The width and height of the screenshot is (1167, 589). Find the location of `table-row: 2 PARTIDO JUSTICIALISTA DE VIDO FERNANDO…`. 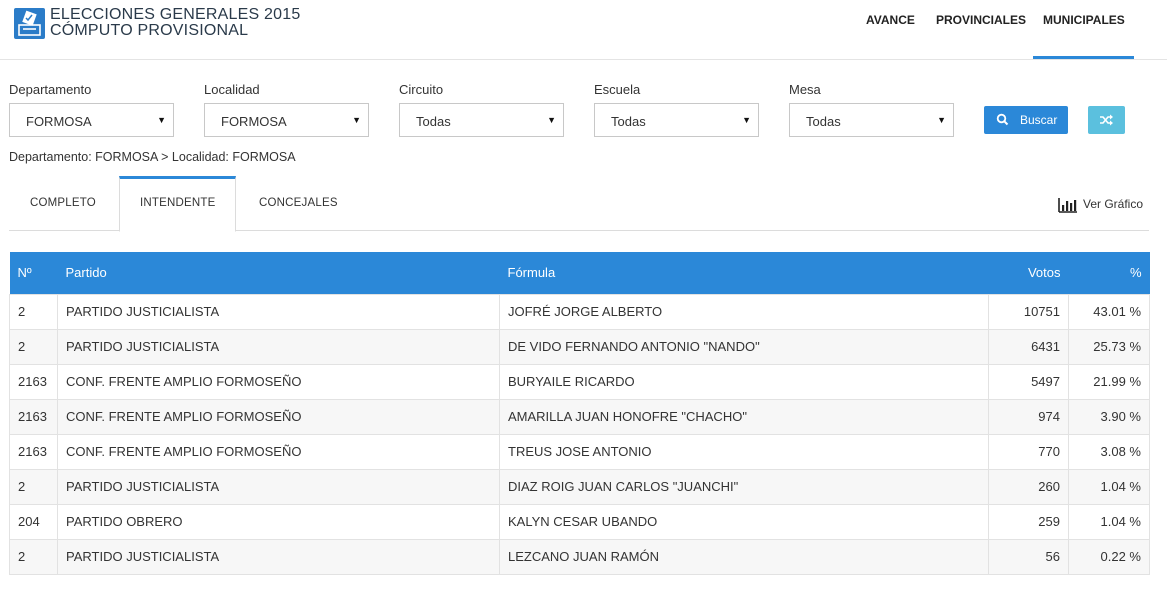

table-row: 2 PARTIDO JUSTICIALISTA DE VIDO FERNANDO… is located at coordinates (579, 346).